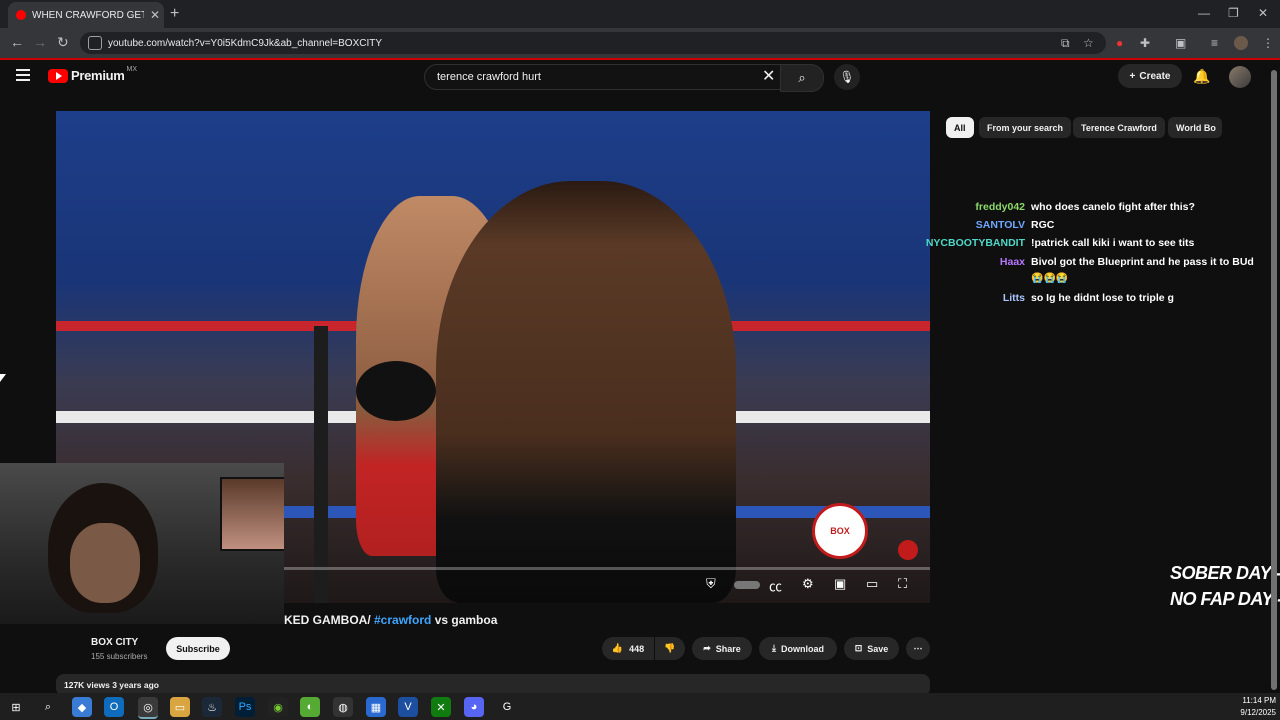  Describe the element at coordinates (728, 648) in the screenshot. I see `share-label: Share` at that location.